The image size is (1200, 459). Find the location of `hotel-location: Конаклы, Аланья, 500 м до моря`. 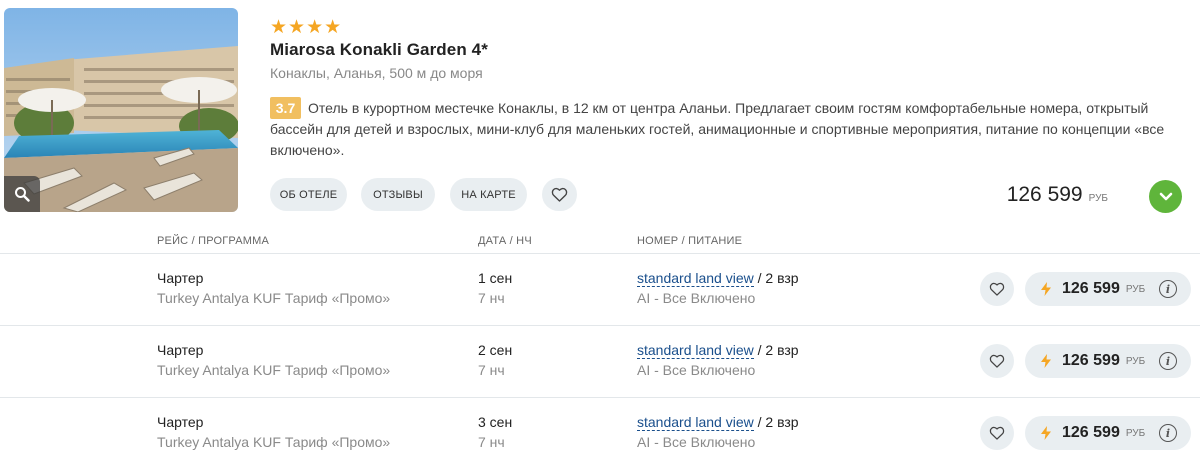

hotel-location: Конаклы, Аланья, 500 м до моря is located at coordinates (376, 73).